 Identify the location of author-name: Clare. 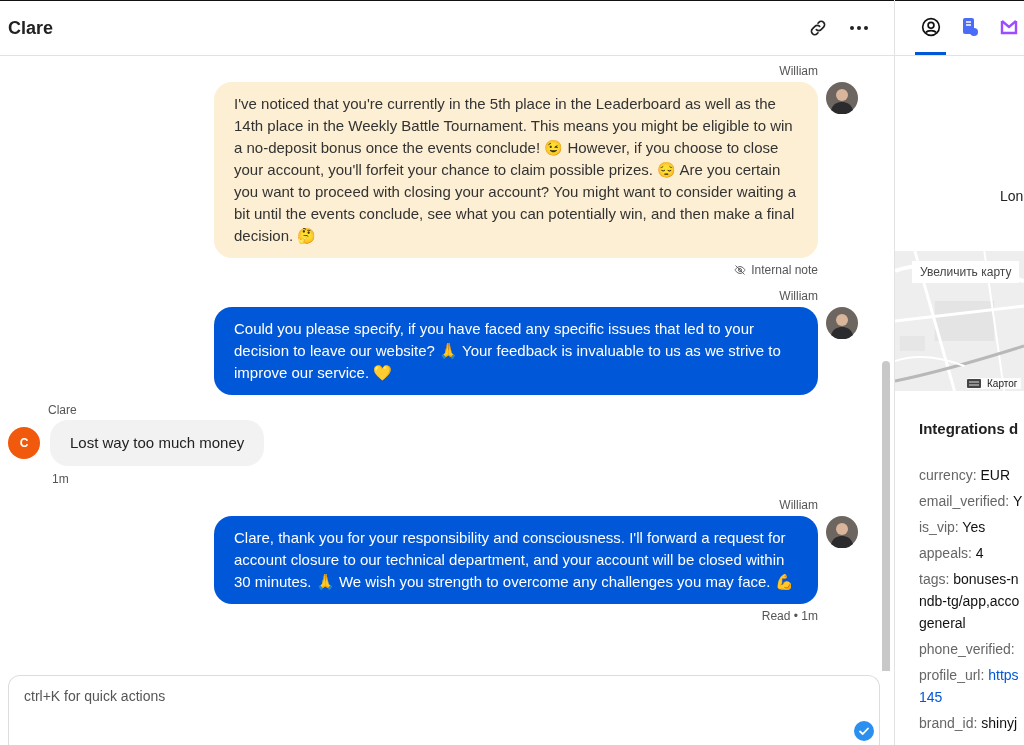
(63, 410).